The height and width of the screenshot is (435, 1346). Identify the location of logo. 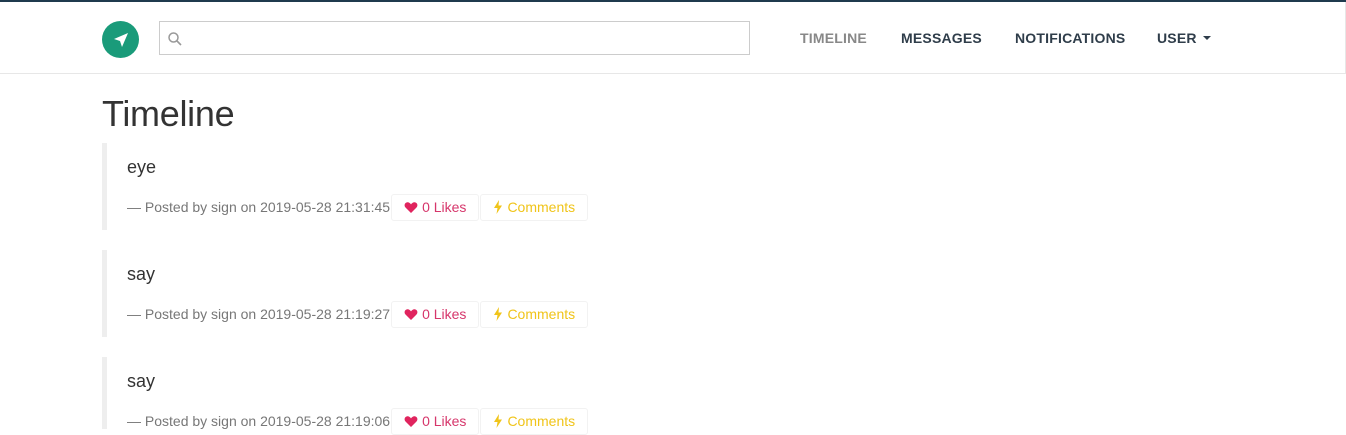
(120, 39).